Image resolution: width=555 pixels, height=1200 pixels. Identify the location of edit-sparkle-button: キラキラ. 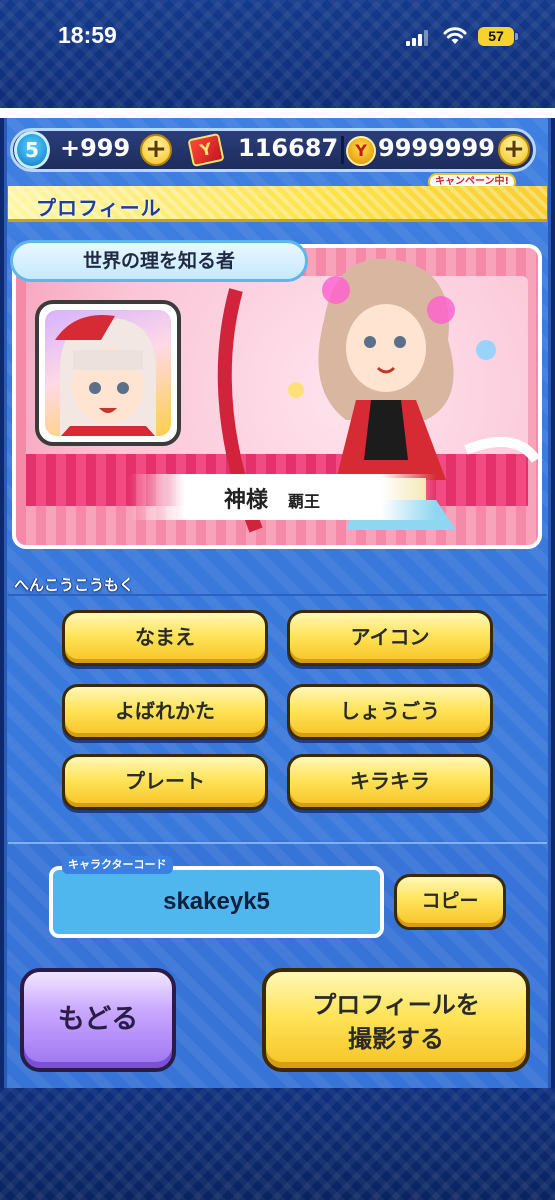
(390, 782).